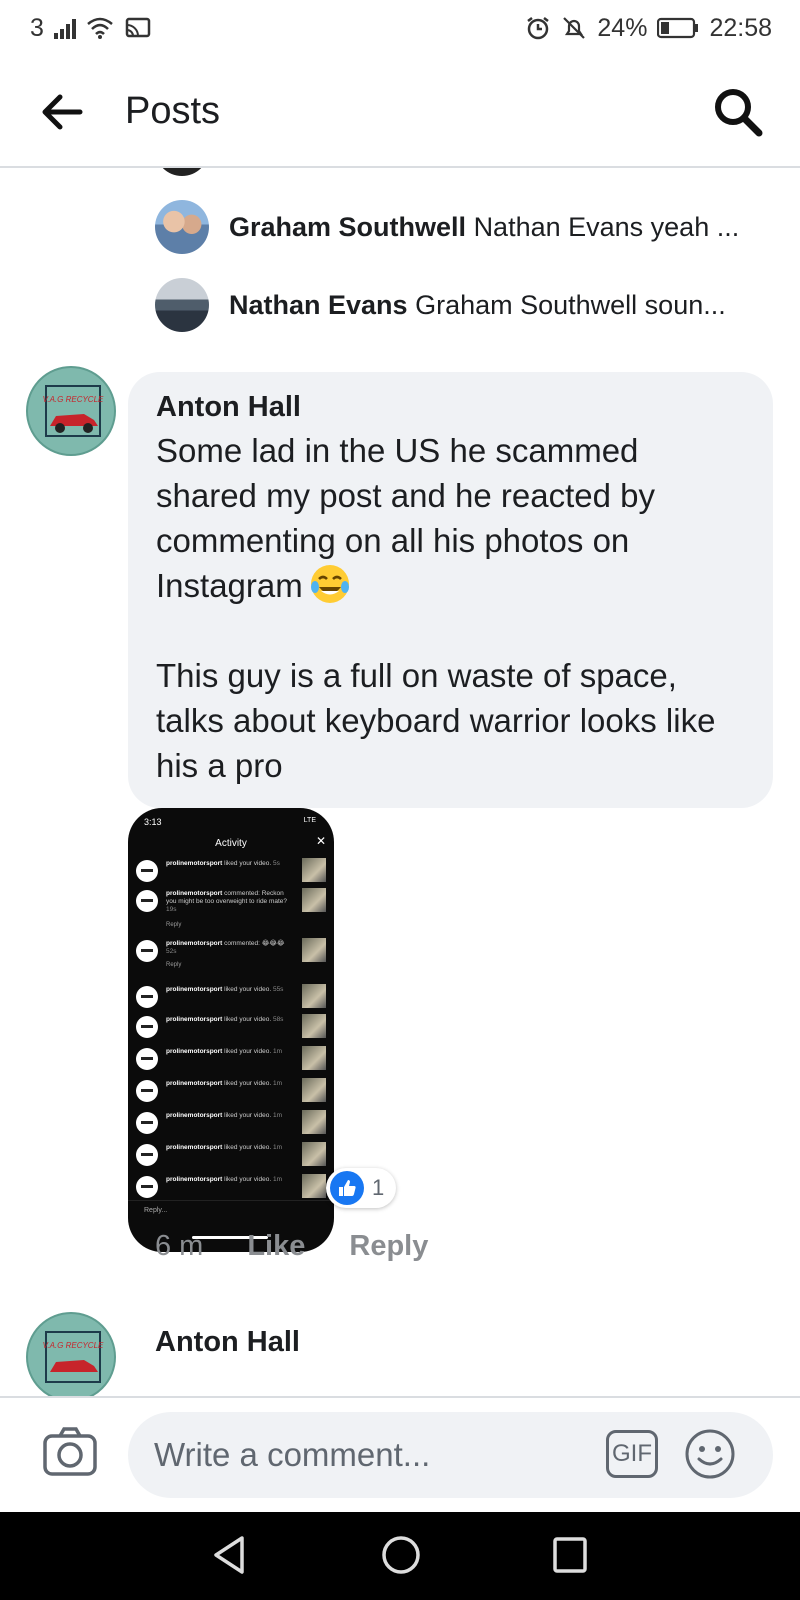  Describe the element at coordinates (138, 27) in the screenshot. I see `cast-icon` at that location.